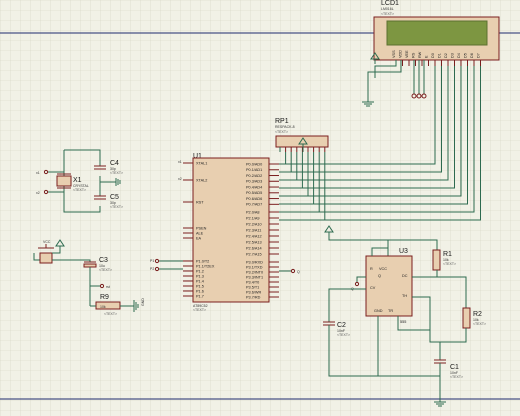 Image resolution: width=520 pixels, height=416 pixels. I want to click on svg-text: C1, so click(454, 367).